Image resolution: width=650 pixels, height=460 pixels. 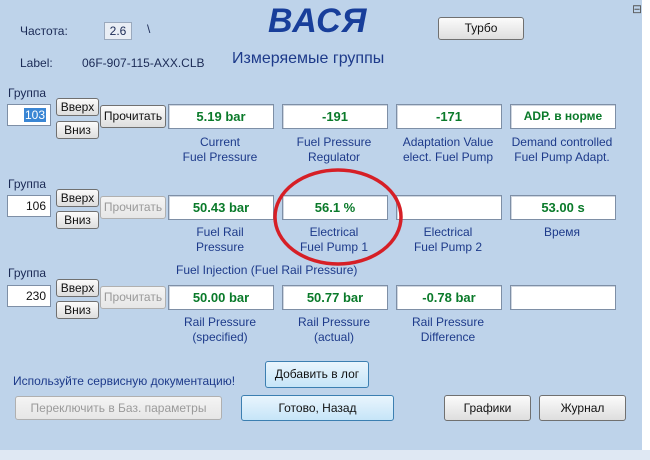 What do you see at coordinates (562, 232) in the screenshot?
I see `field-description: Время` at bounding box center [562, 232].